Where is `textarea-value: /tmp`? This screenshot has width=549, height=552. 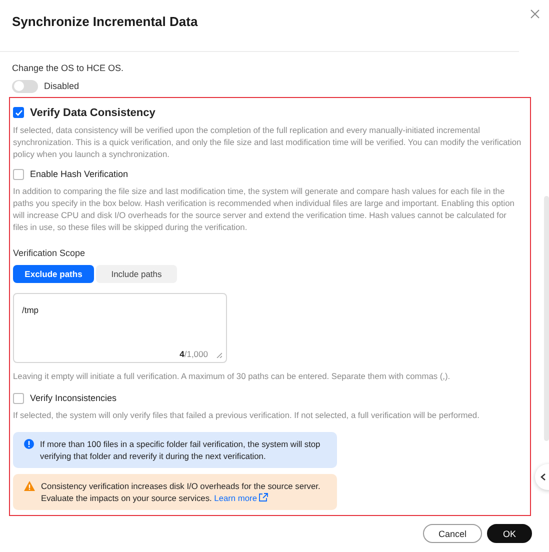
textarea-value: /tmp is located at coordinates (30, 309).